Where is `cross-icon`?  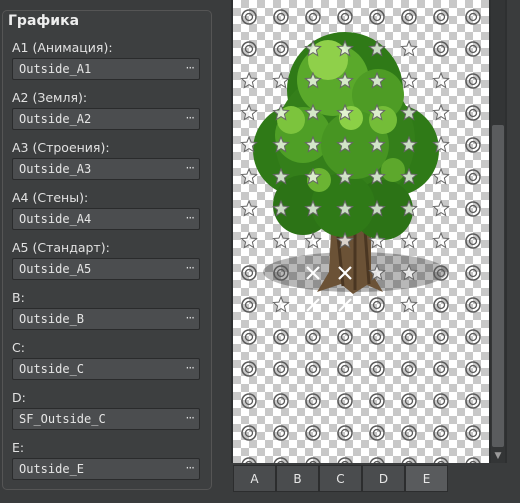 cross-icon is located at coordinates (313, 273).